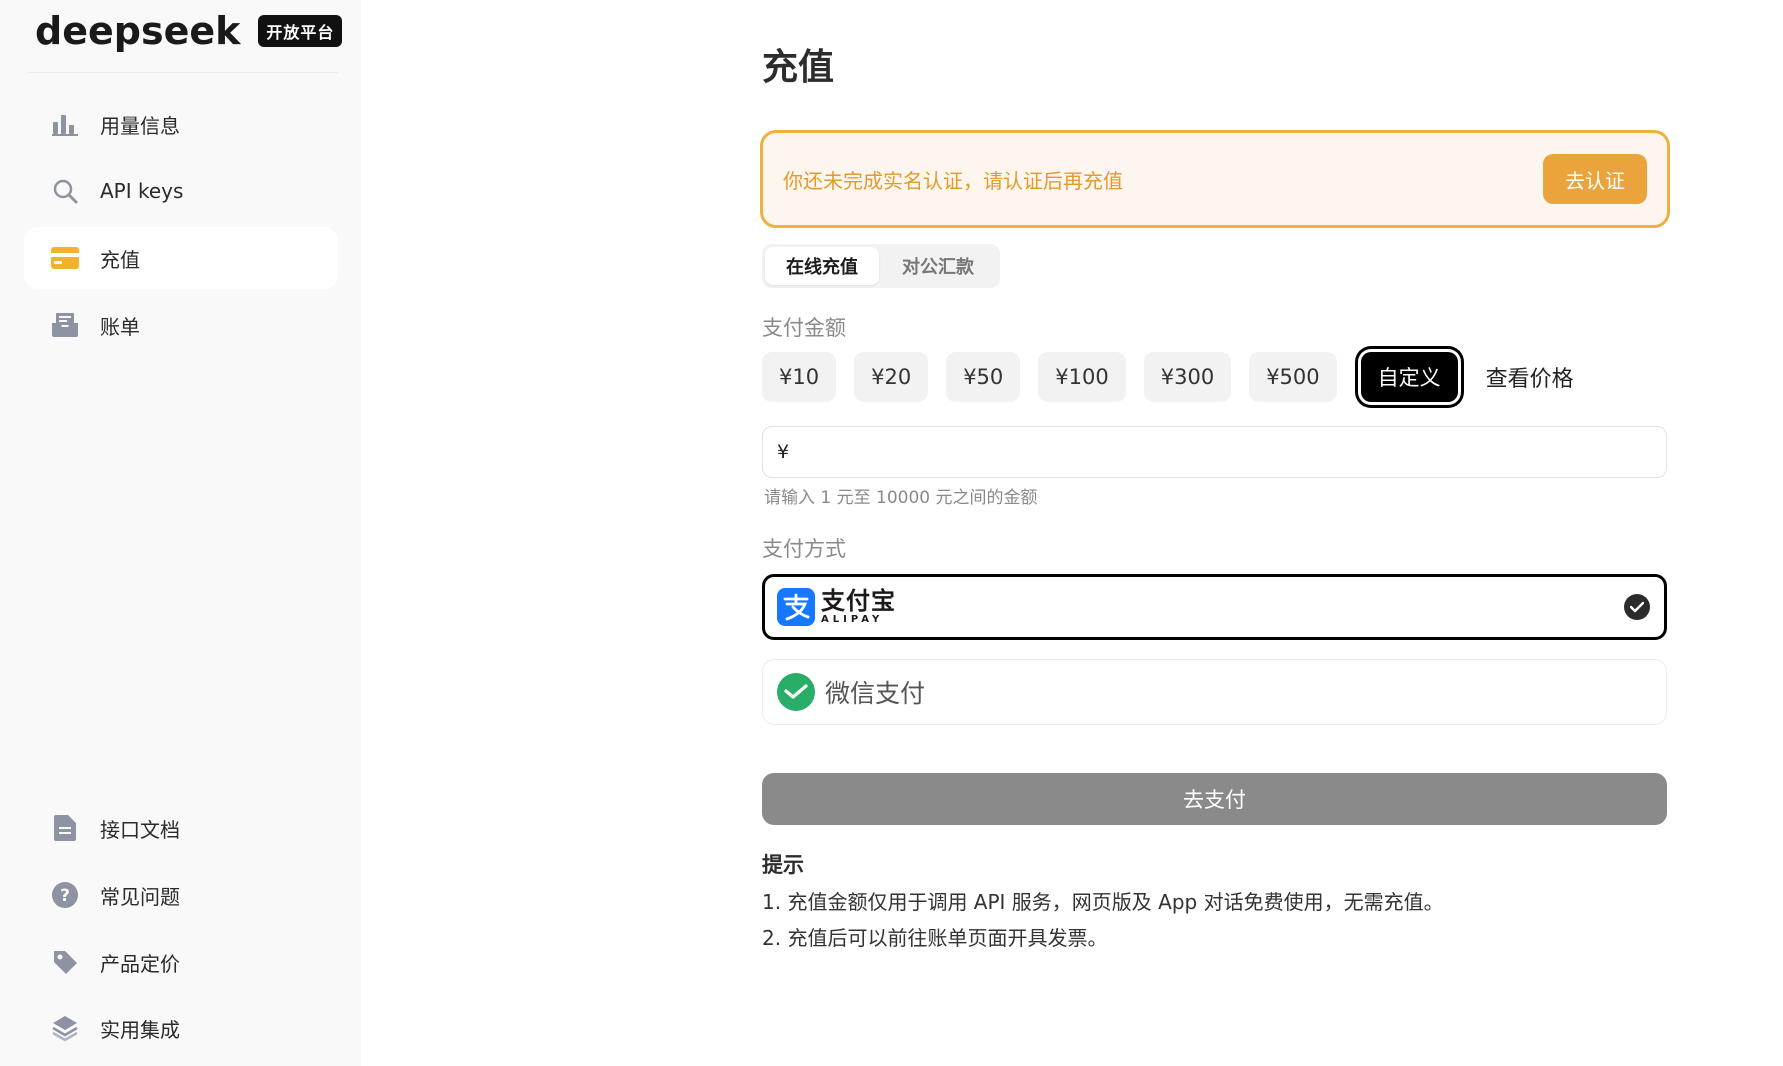  I want to click on check-circle-icon, so click(1637, 607).